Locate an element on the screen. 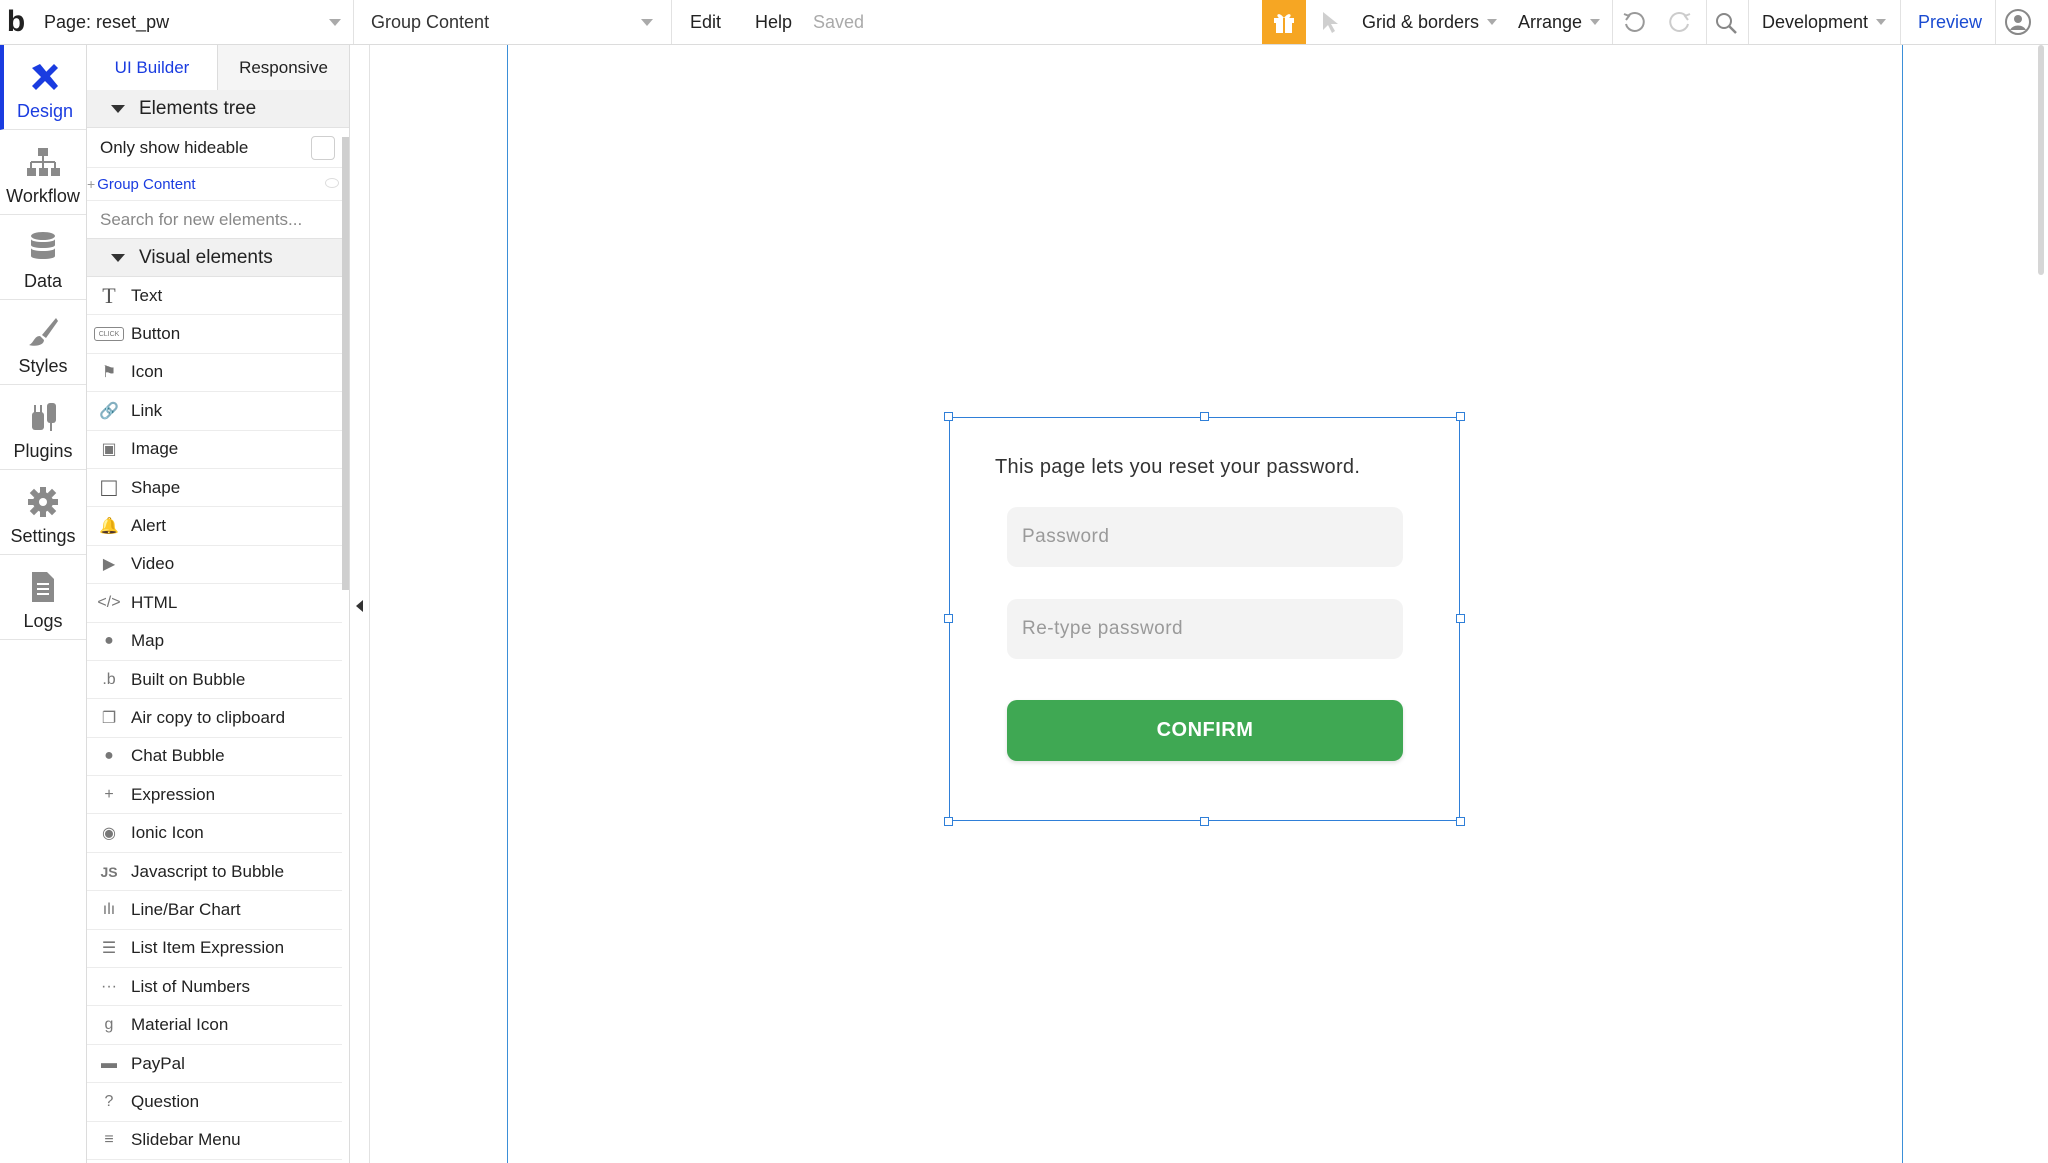 This screenshot has width=2048, height=1163. password-input is located at coordinates (1205, 537).